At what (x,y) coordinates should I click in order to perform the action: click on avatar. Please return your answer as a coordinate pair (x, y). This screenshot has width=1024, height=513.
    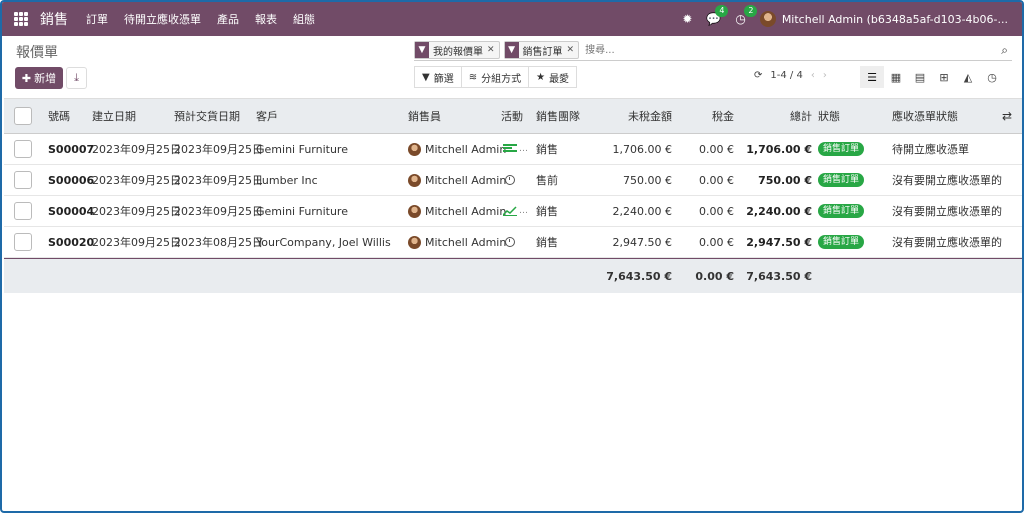
    Looking at the image, I should click on (414, 180).